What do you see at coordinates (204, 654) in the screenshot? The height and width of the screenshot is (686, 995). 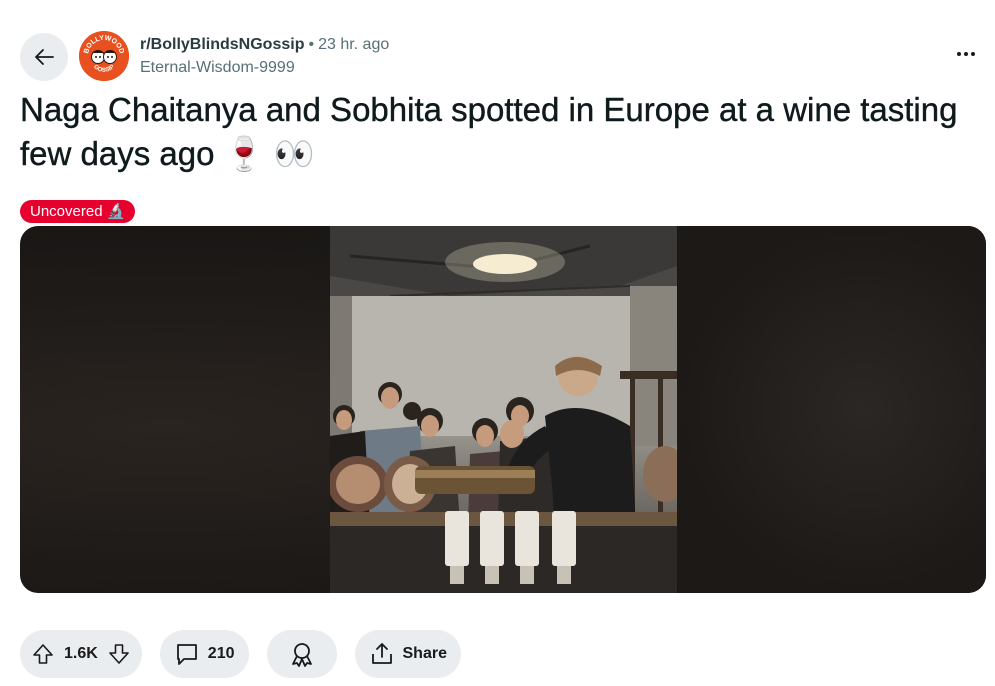 I see `comments-button: 210` at bounding box center [204, 654].